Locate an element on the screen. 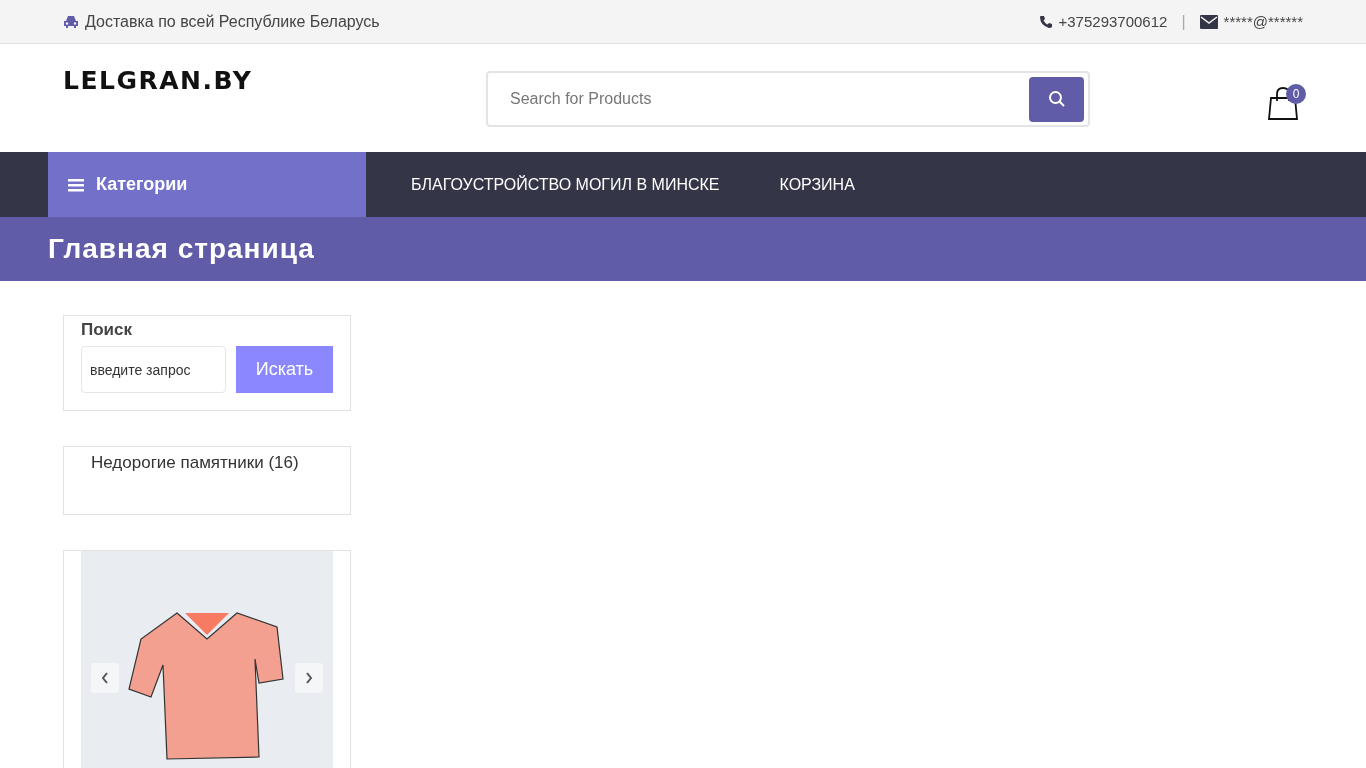 The width and height of the screenshot is (1366, 768). next-button is located at coordinates (309, 678).